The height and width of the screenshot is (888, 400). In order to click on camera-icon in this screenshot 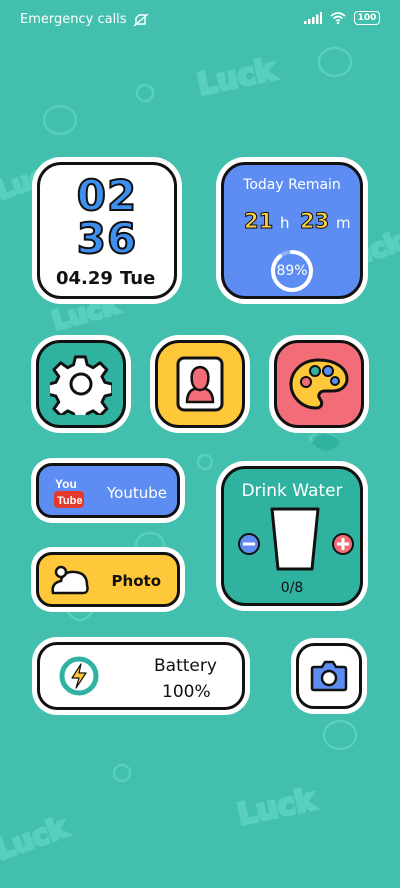, I will do `click(329, 676)`.